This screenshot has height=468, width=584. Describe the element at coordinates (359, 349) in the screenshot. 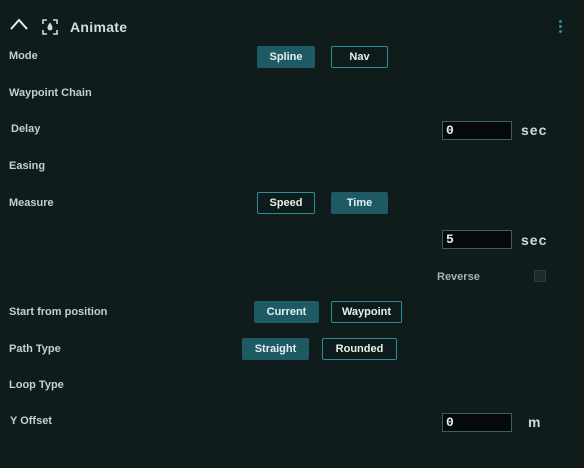

I see `path-rounded-button: Rounded` at that location.